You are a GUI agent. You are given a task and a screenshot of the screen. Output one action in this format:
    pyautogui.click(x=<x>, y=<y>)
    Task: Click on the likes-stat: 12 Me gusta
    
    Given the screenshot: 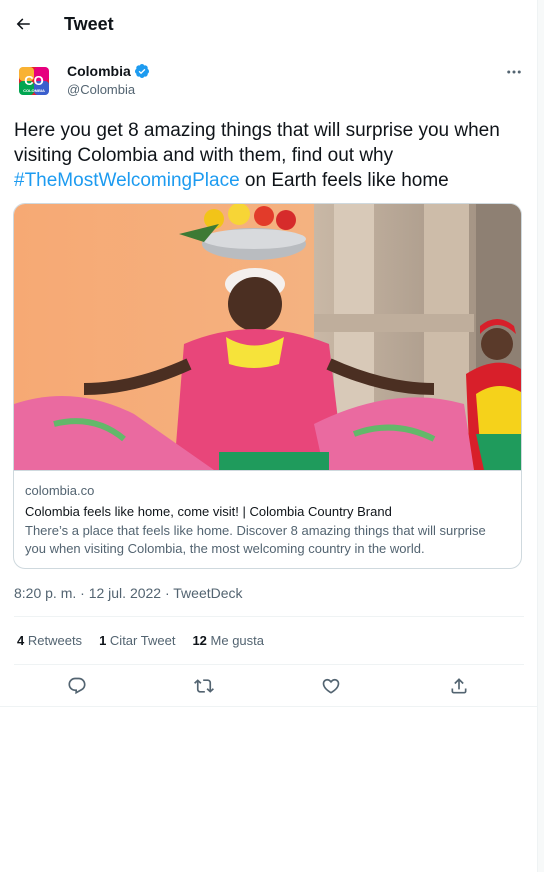 What is the action you would take?
    pyautogui.click(x=228, y=640)
    